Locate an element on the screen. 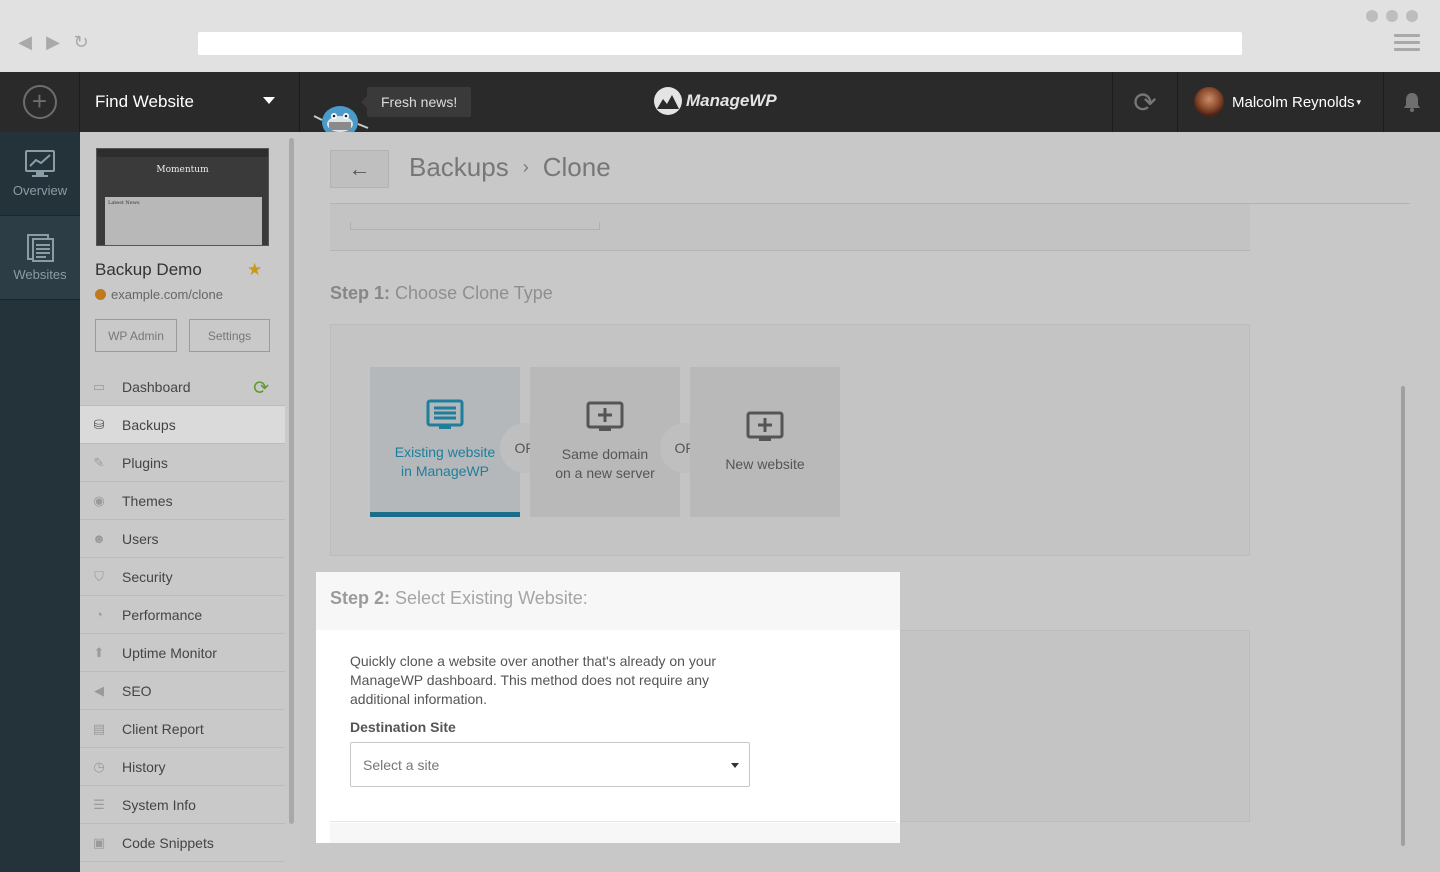 Image resolution: width=1440 pixels, height=872 pixels. option-line1: Same domain is located at coordinates (605, 454).